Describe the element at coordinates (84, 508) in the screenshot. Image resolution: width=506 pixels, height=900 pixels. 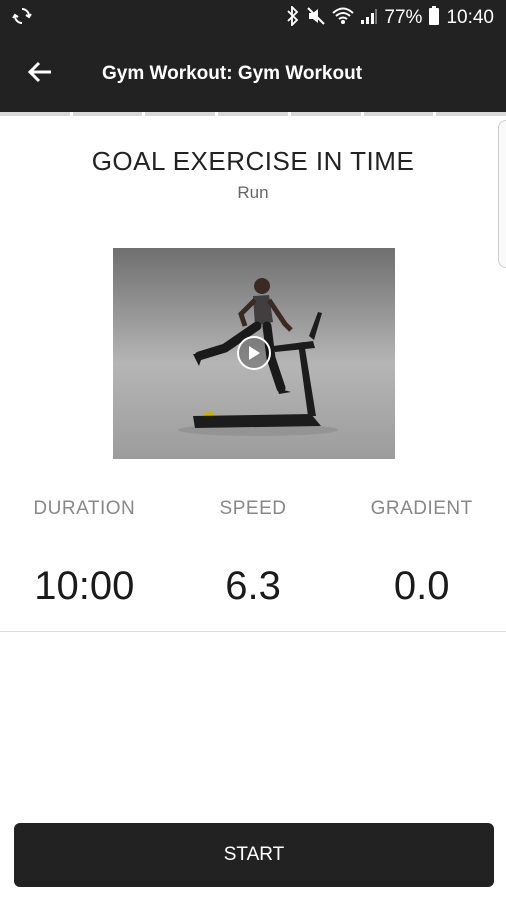
I see `duration-label: DURATION` at that location.